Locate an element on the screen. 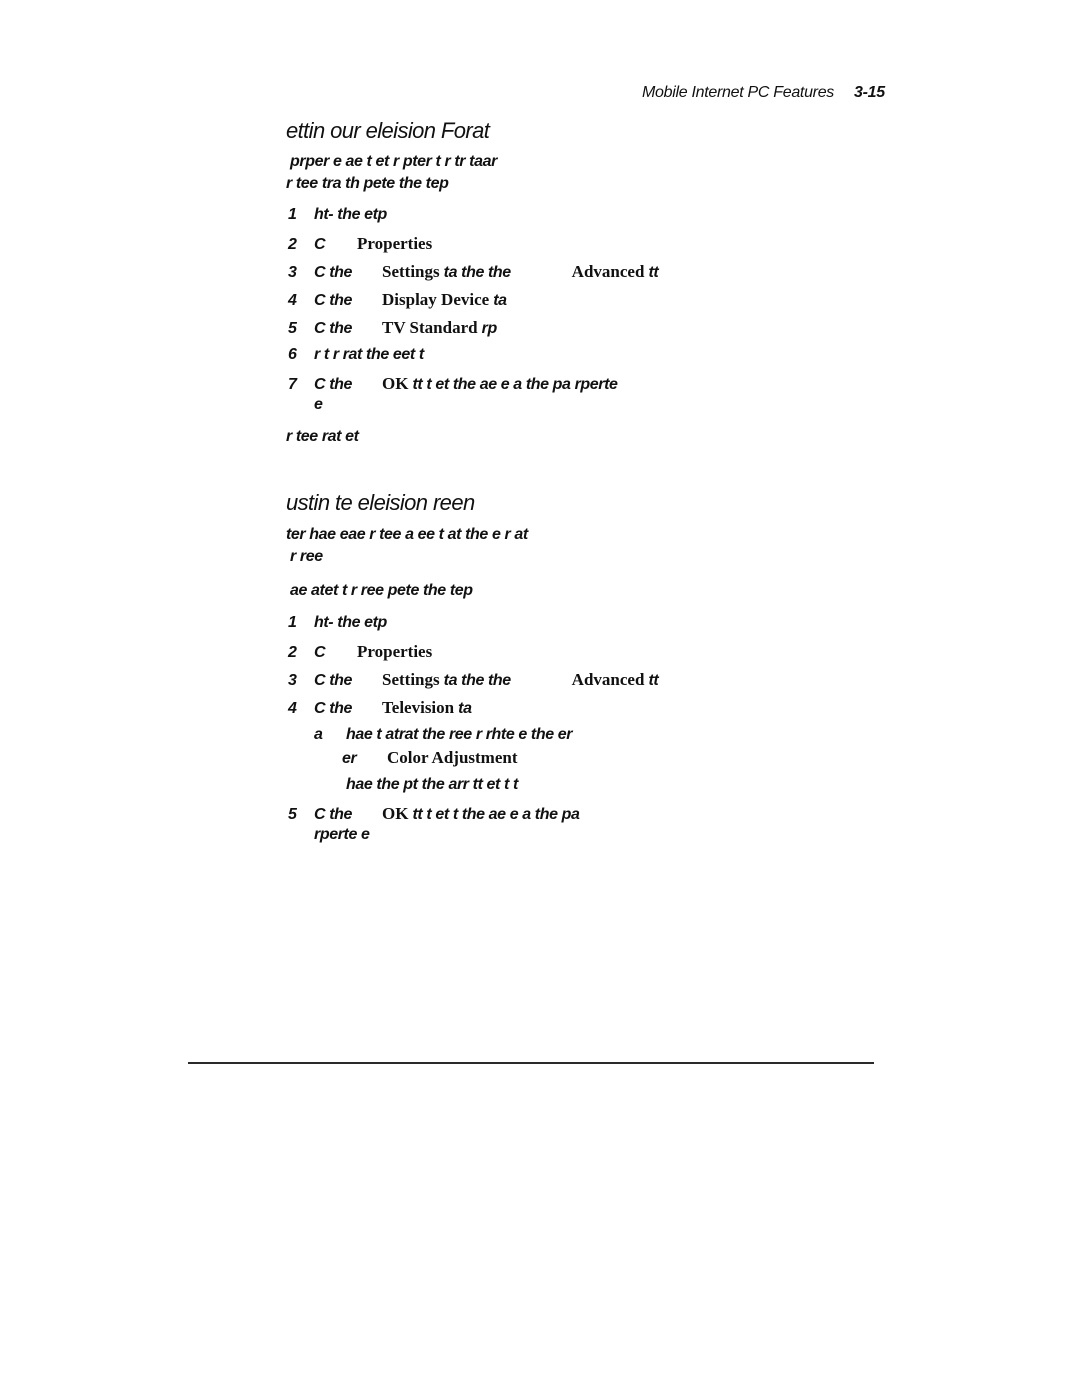  section2-intro-line1: ter hae eae r tee a ee t at the e r at is located at coordinates (407, 534).